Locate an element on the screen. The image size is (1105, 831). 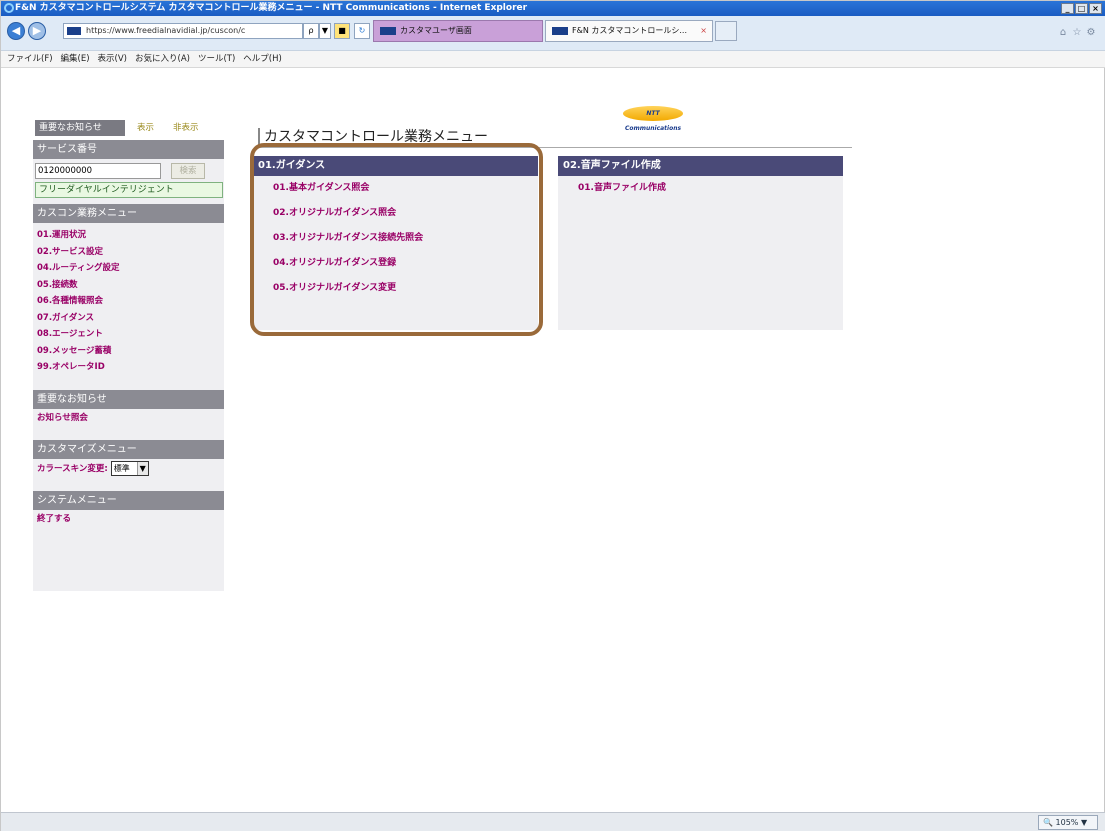
skin-label: カラースキン変更: is located at coordinates (72, 469).